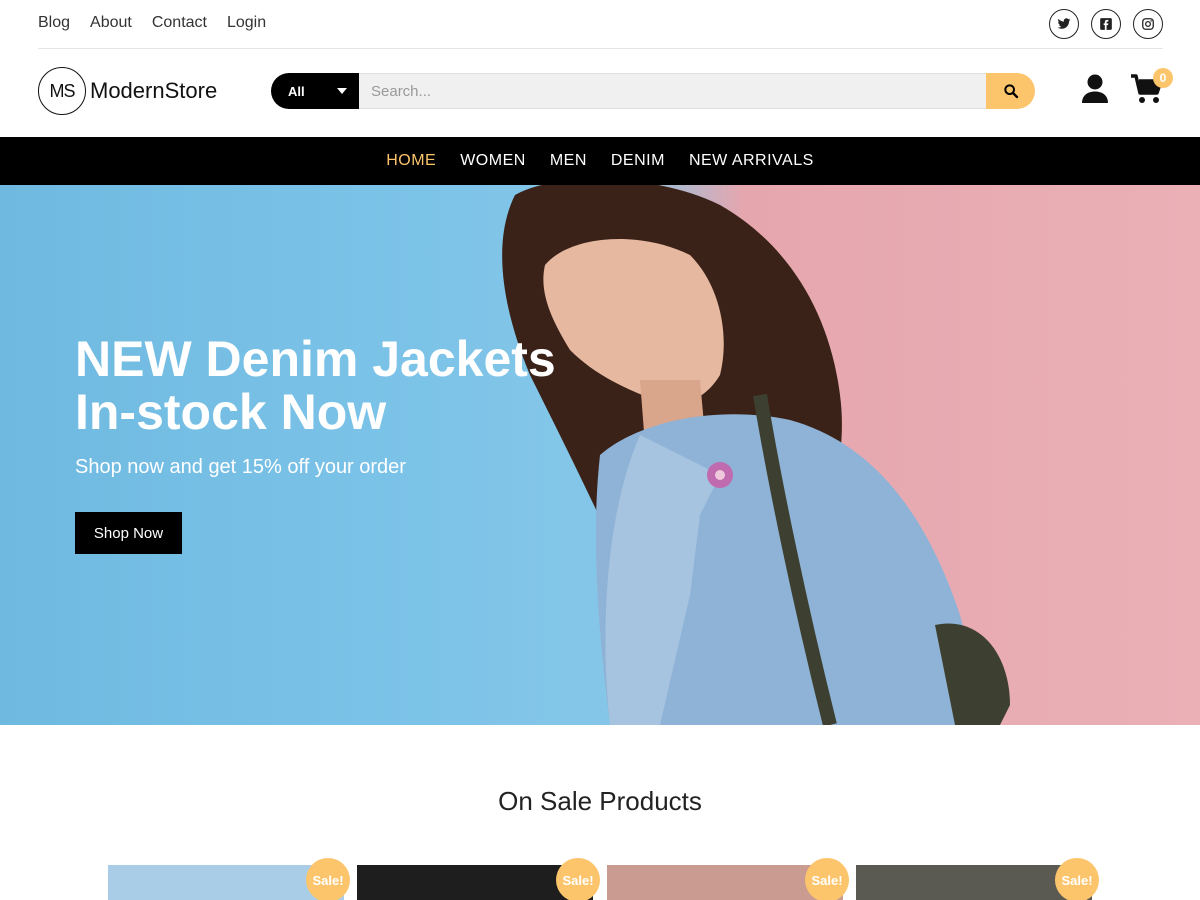 The height and width of the screenshot is (900, 1200). Describe the element at coordinates (600, 24) in the screenshot. I see `top-bar: Blog About Contact Login` at that location.